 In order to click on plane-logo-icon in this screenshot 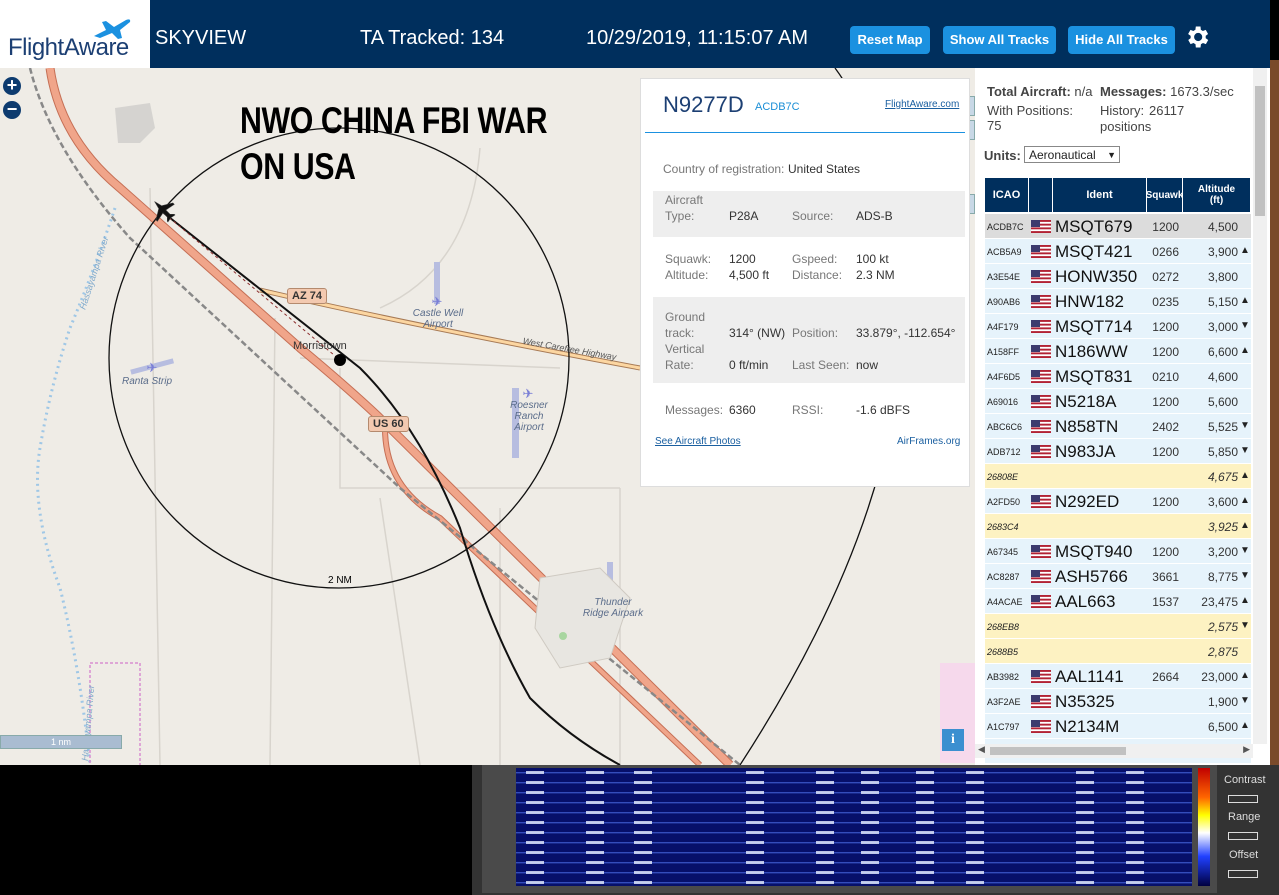, I will do `click(112, 29)`.